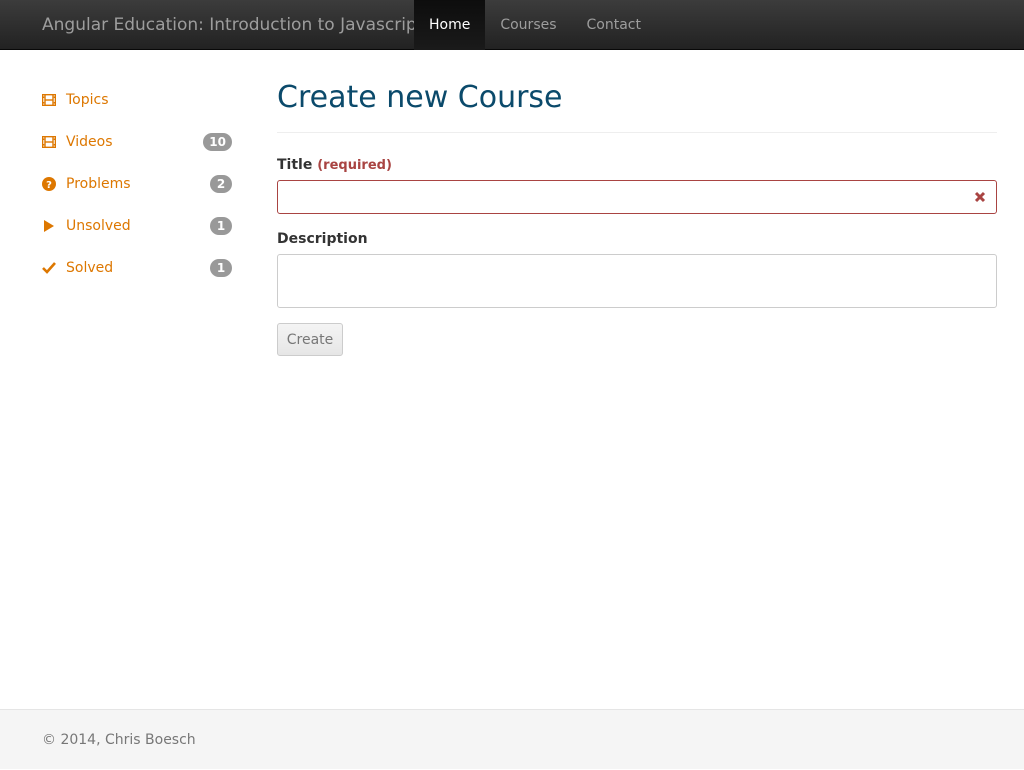  Describe the element at coordinates (322, 239) in the screenshot. I see `description-label: Description` at that location.